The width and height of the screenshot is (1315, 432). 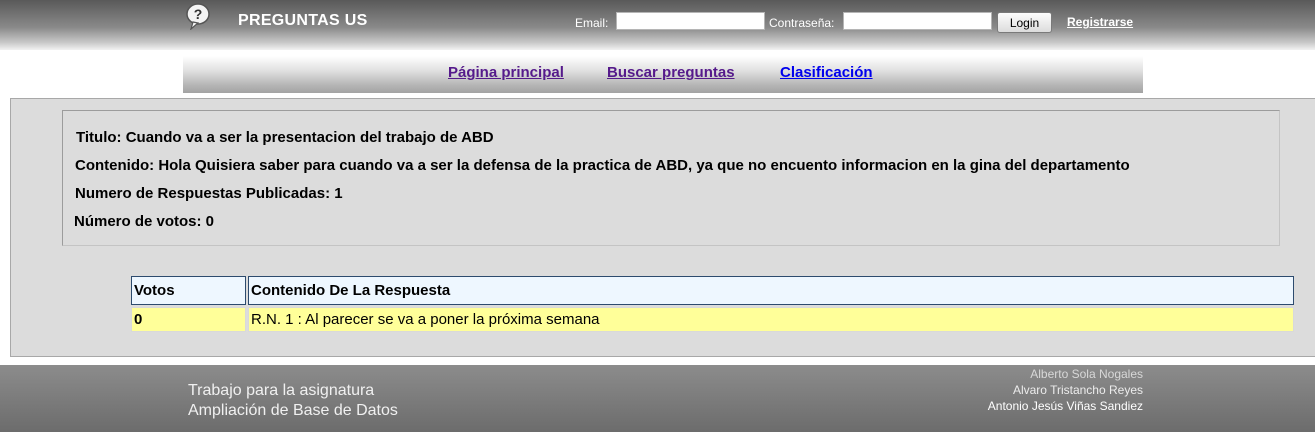 I want to click on nav-search-link: Buscar preguntas, so click(x=671, y=72).